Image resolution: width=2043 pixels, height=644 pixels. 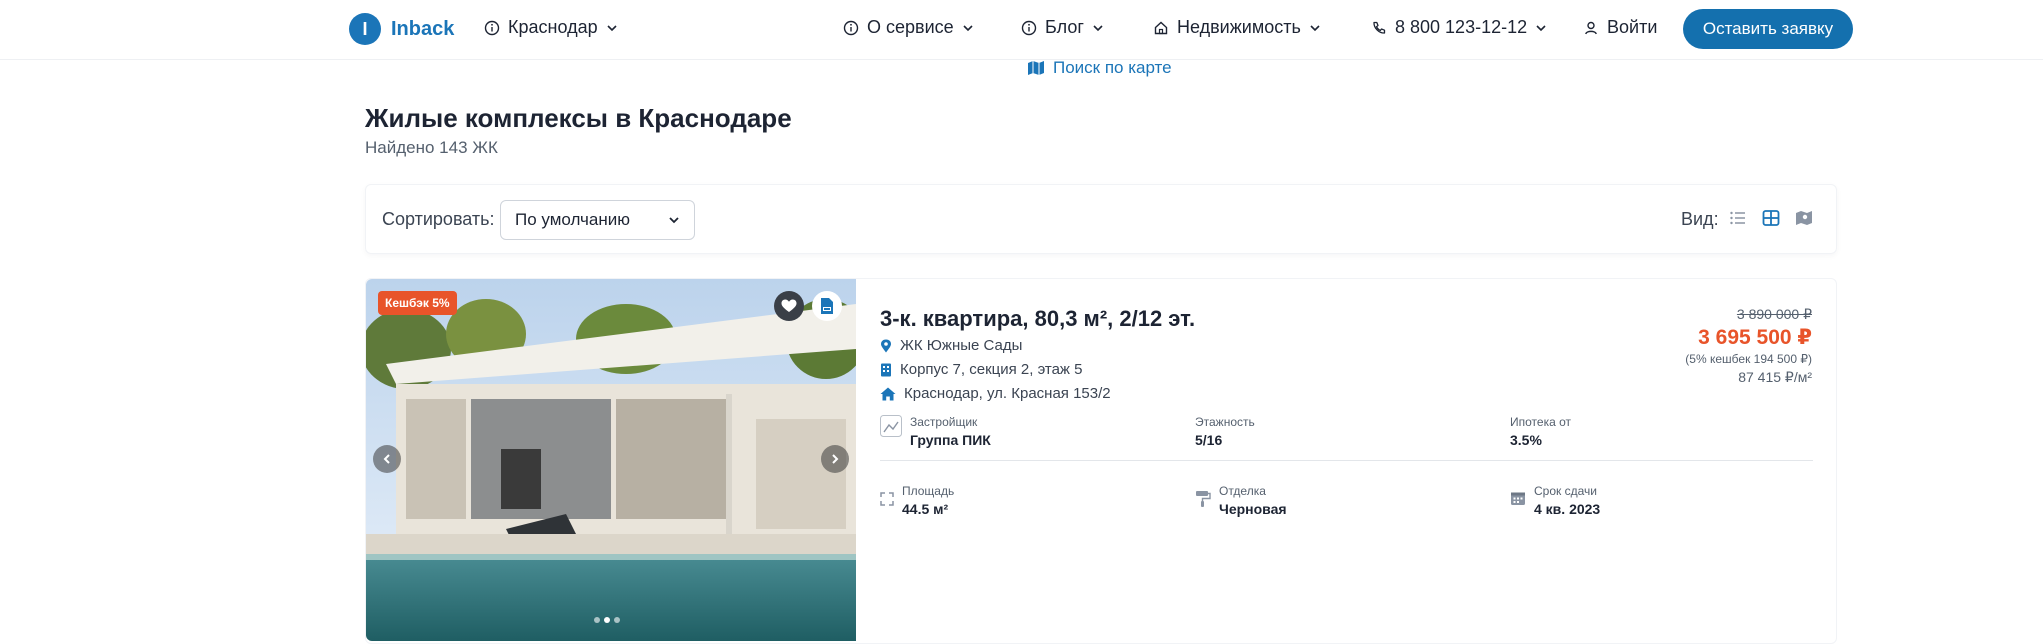 I want to click on map-view-icon, so click(x=1804, y=218).